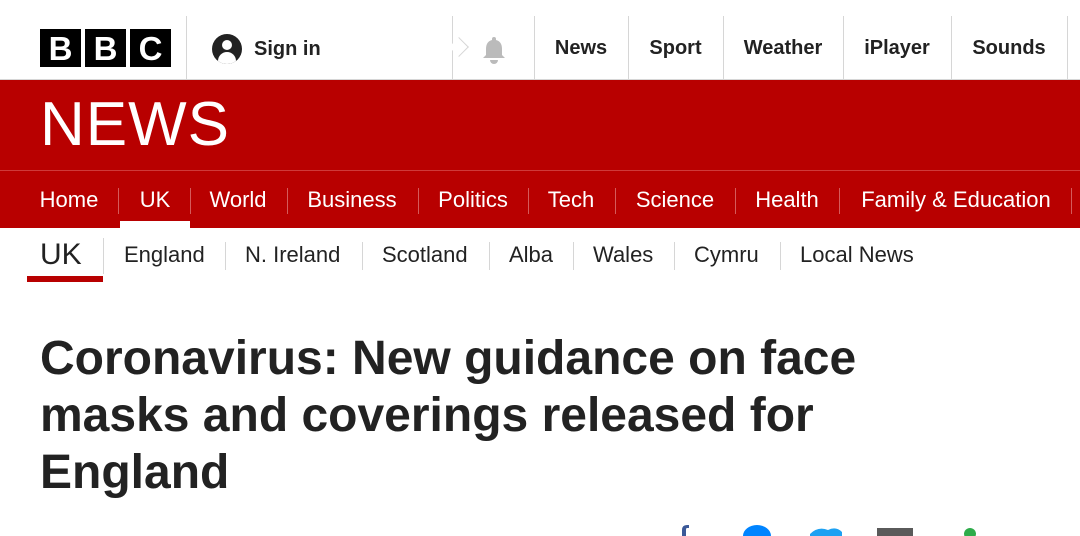  I want to click on nav-politics: Politics, so click(473, 200).